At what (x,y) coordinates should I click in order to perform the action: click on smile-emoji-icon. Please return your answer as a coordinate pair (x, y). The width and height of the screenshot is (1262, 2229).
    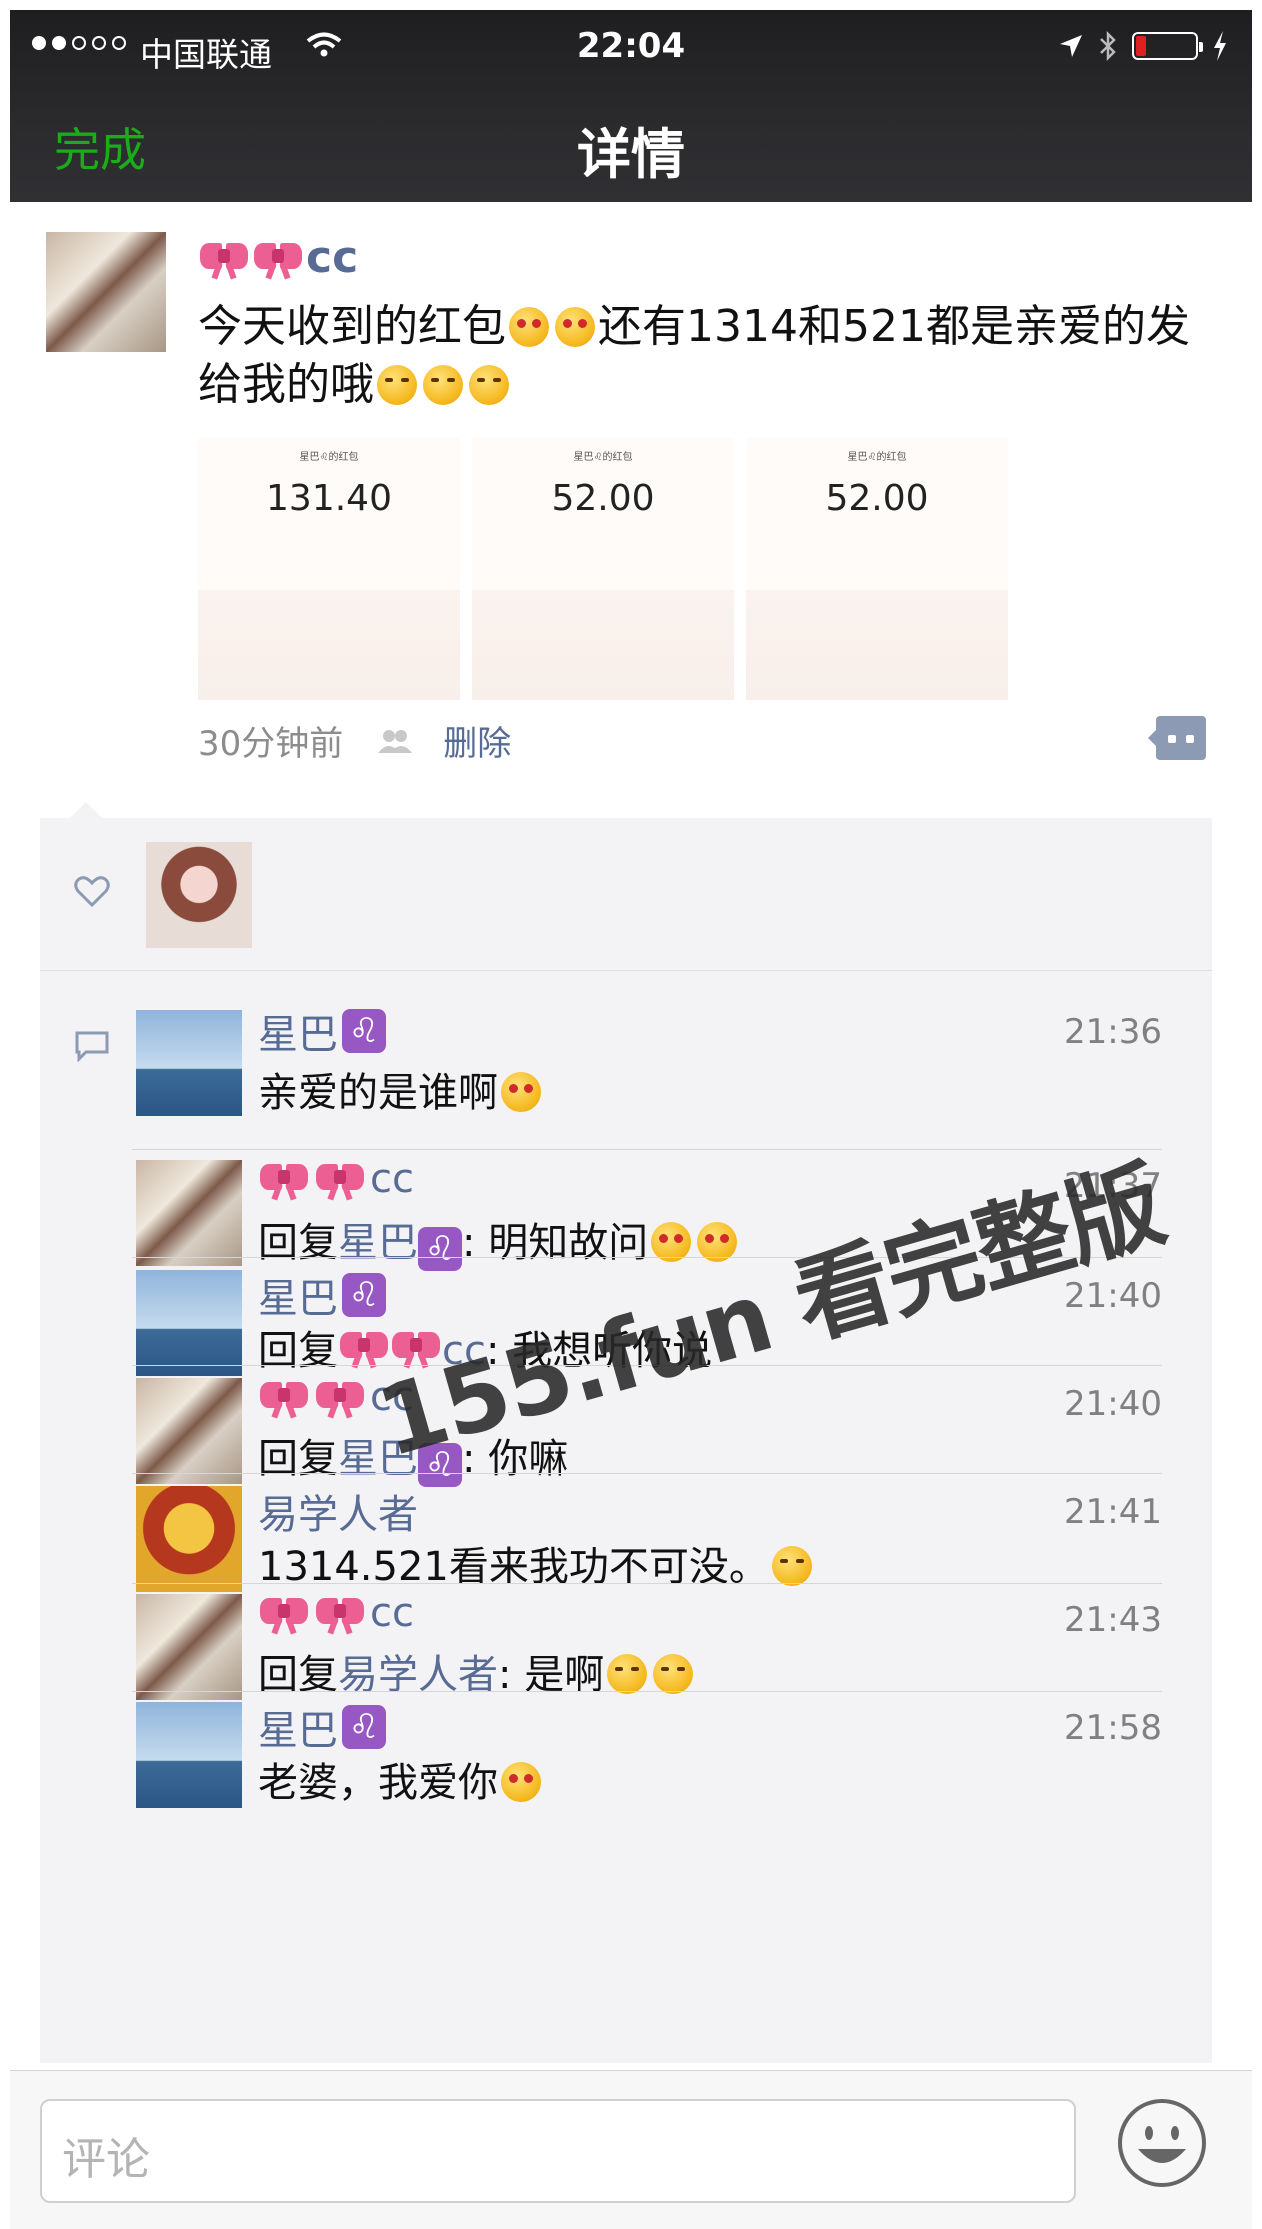
    Looking at the image, I should click on (673, 1674).